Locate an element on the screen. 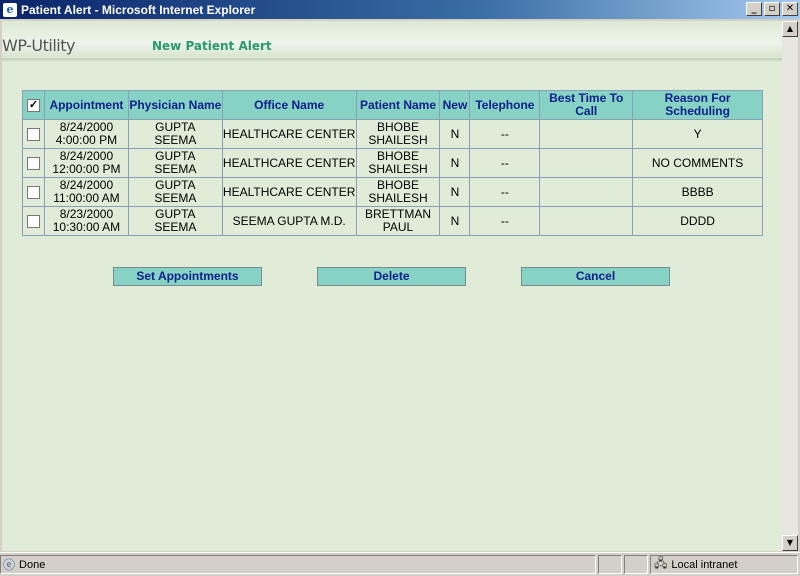  close-button: ✕ is located at coordinates (790, 9).